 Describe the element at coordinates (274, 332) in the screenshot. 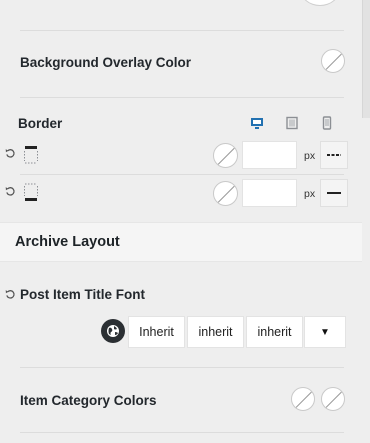

I see `font-size-select: inherit` at that location.